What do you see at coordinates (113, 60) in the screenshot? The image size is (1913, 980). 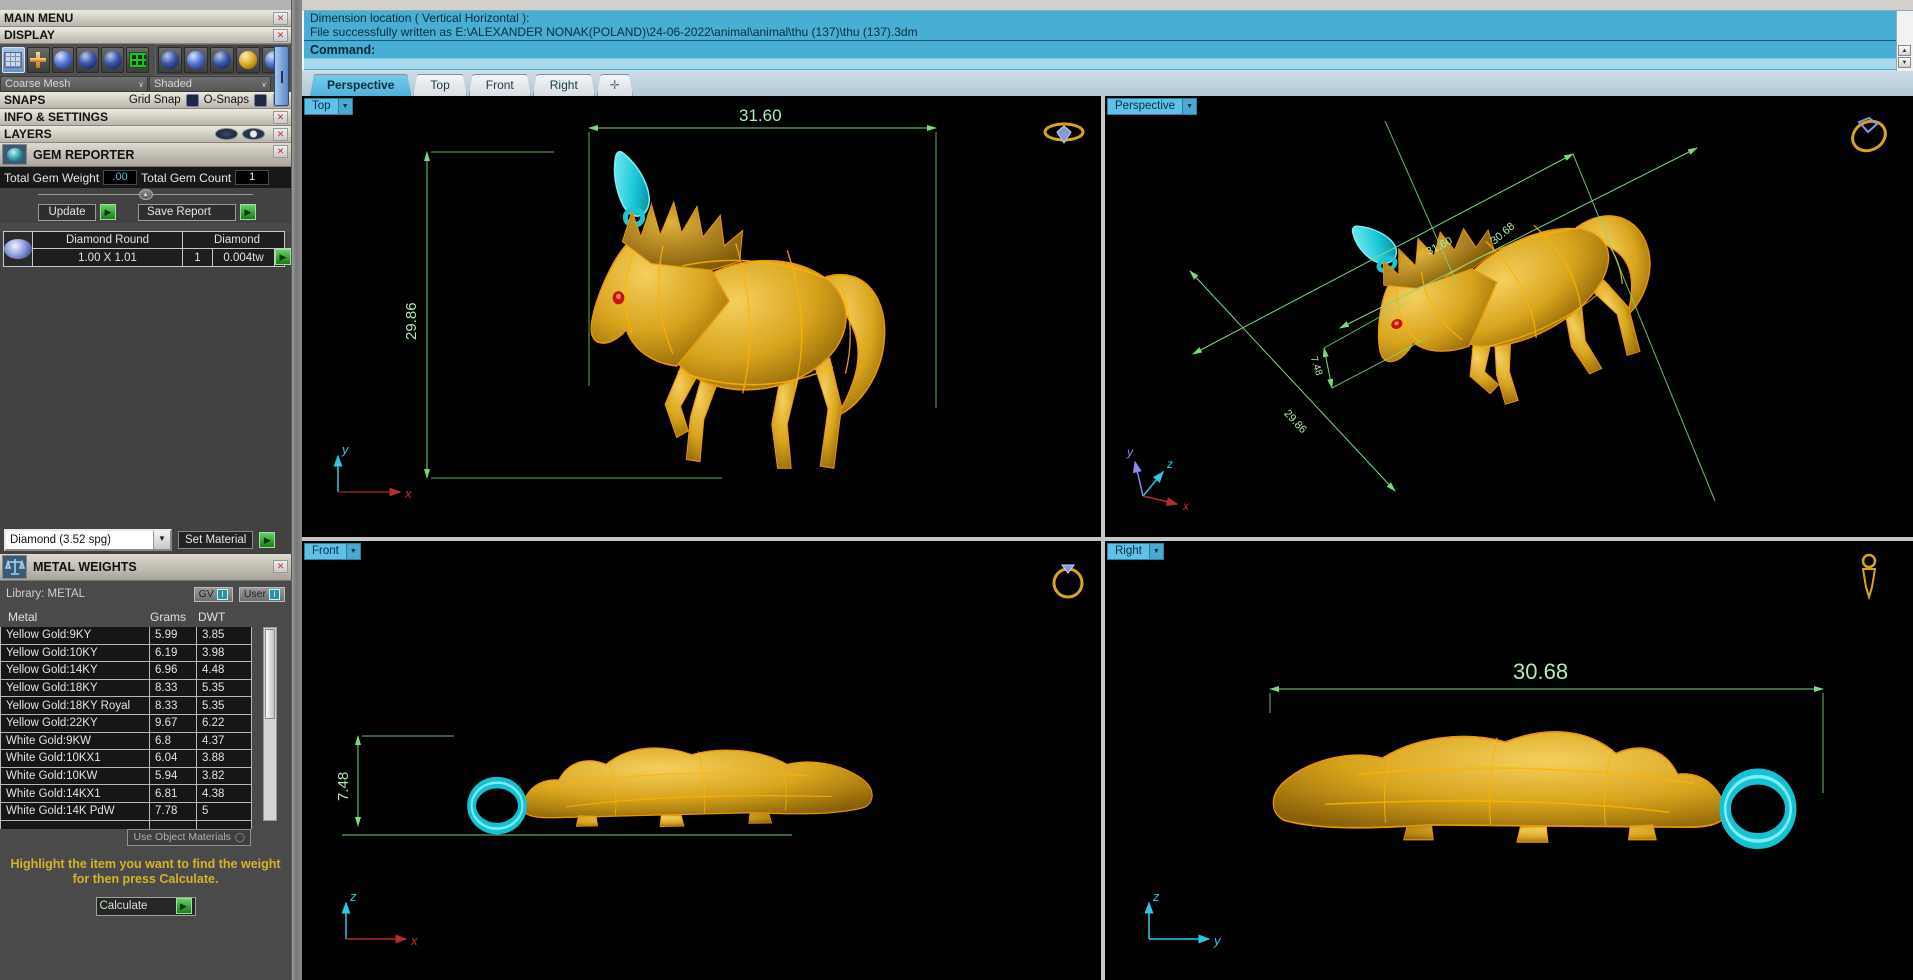 I see `rendered-view-icon` at bounding box center [113, 60].